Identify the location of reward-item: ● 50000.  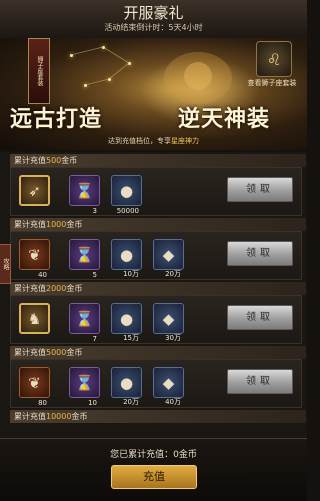
(126, 195).